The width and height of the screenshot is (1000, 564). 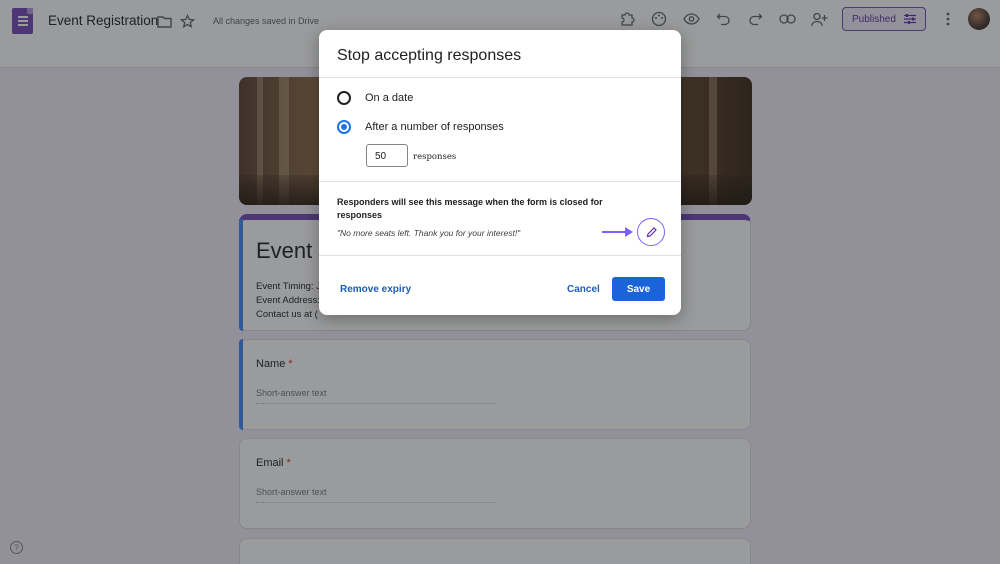 I want to click on save-button: Save, so click(x=638, y=289).